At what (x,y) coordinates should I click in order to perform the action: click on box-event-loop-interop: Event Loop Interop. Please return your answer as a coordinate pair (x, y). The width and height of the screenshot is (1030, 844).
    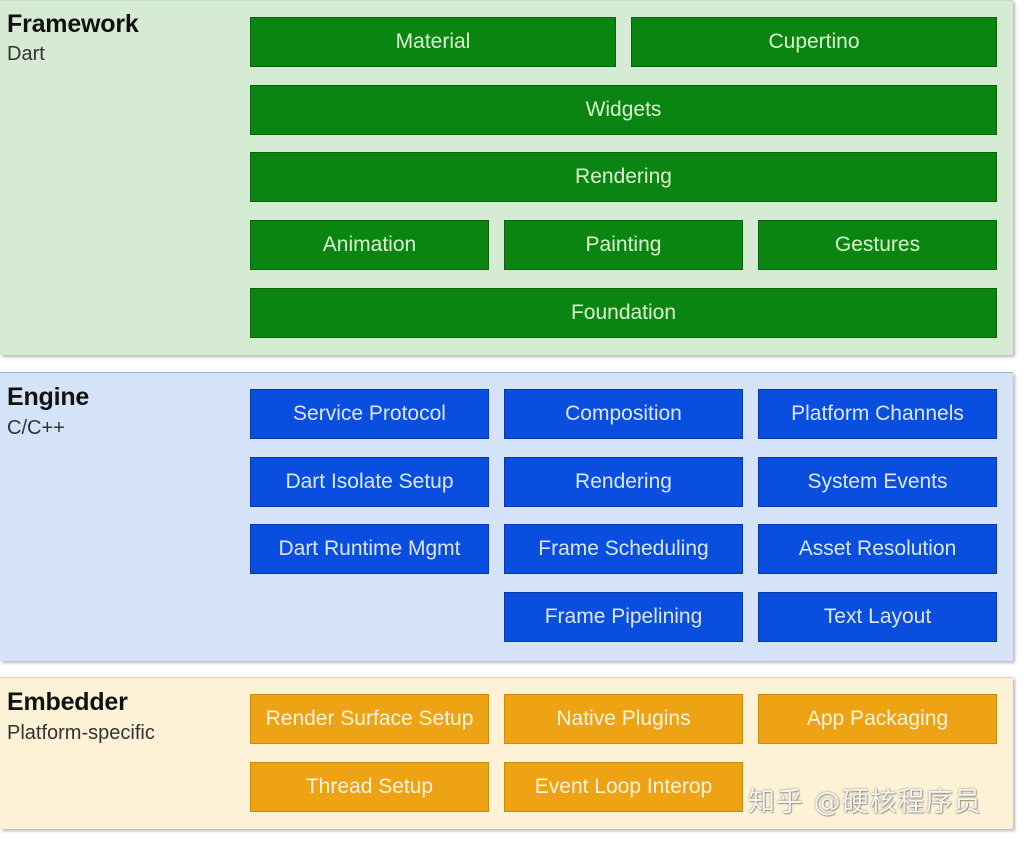
    Looking at the image, I should click on (623, 787).